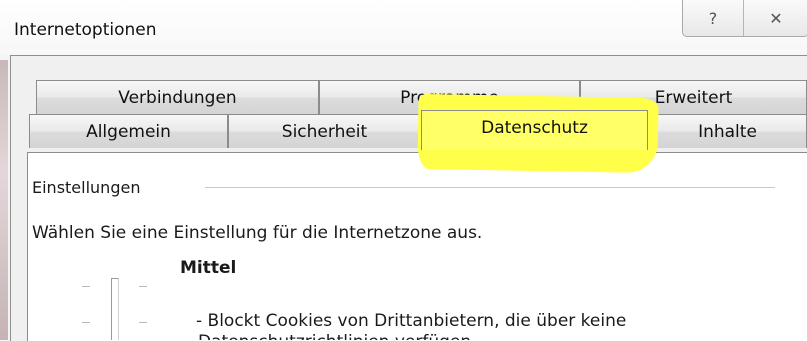  What do you see at coordinates (85, 30) in the screenshot?
I see `window-title: Internetoptionen` at bounding box center [85, 30].